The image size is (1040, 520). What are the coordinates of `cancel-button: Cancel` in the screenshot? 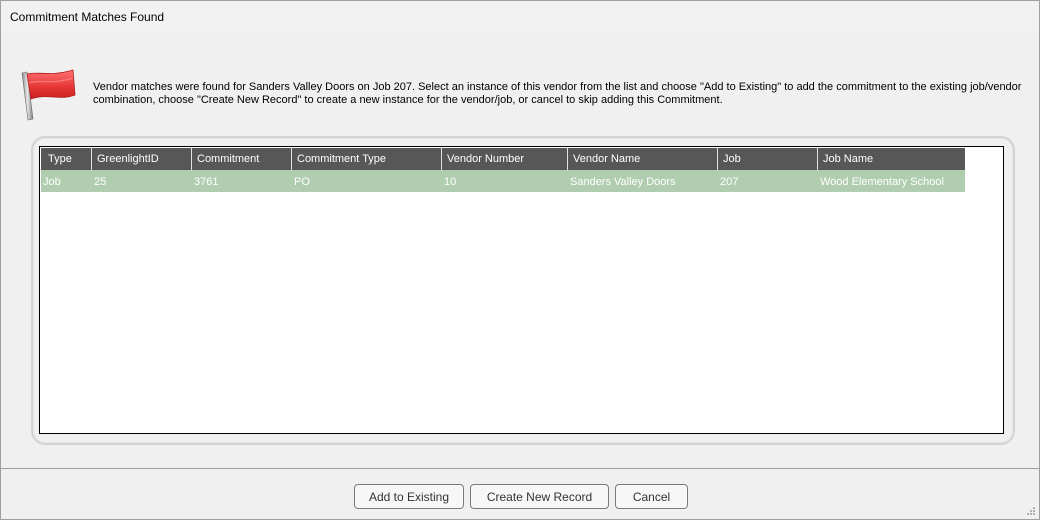 It's located at (651, 496).